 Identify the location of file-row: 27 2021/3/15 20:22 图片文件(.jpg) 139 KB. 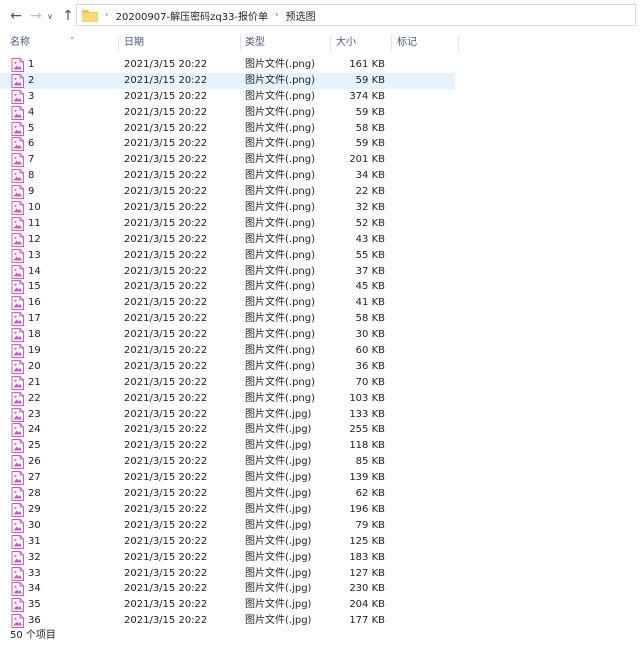
(227, 478).